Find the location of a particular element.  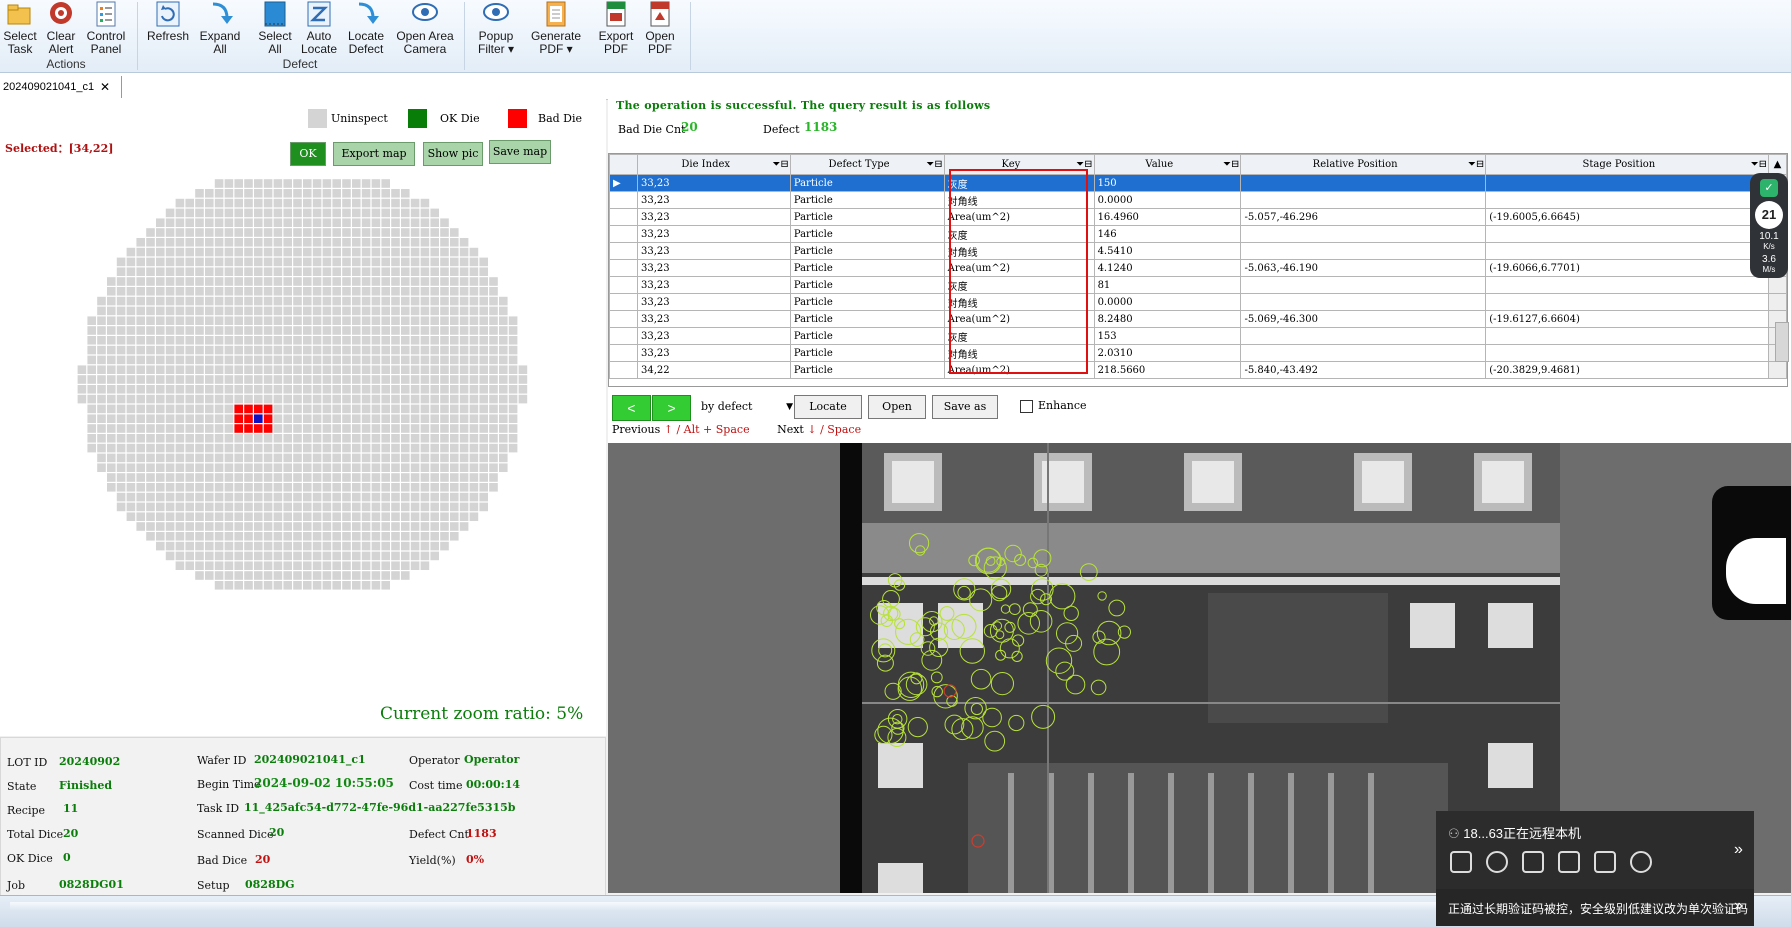

table-cell: 16.4960 is located at coordinates (1167, 217).